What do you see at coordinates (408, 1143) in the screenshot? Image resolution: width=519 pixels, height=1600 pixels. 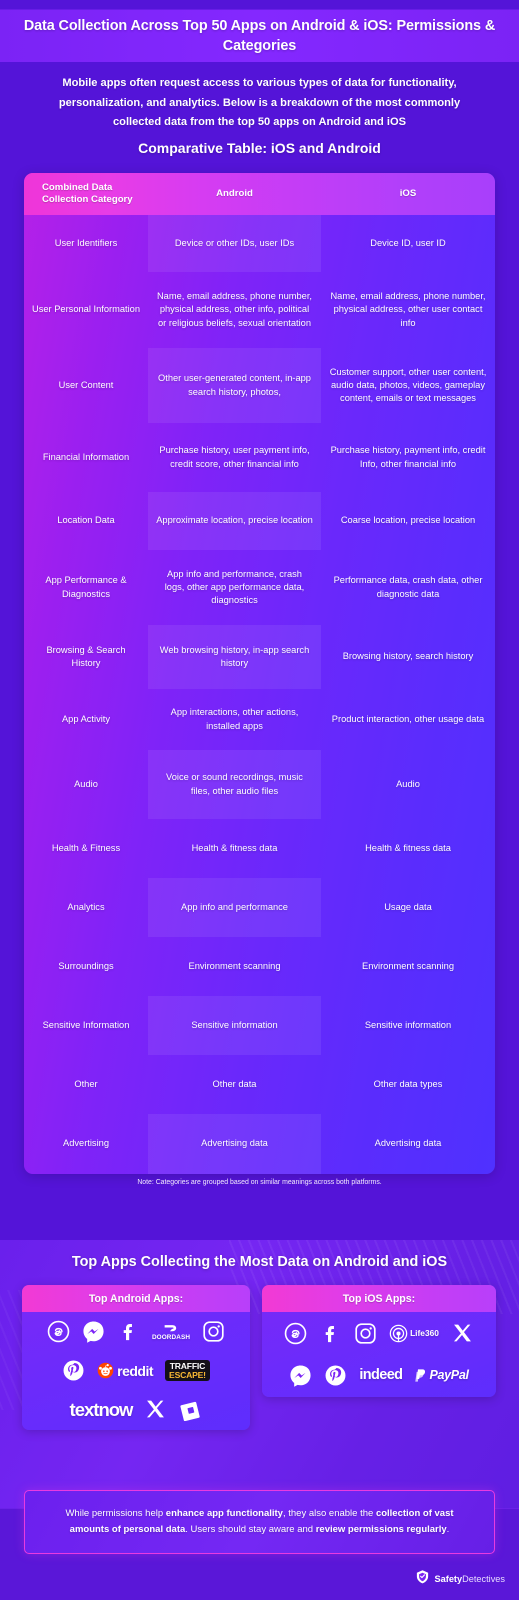 I see `cell-ios: Advertising data` at bounding box center [408, 1143].